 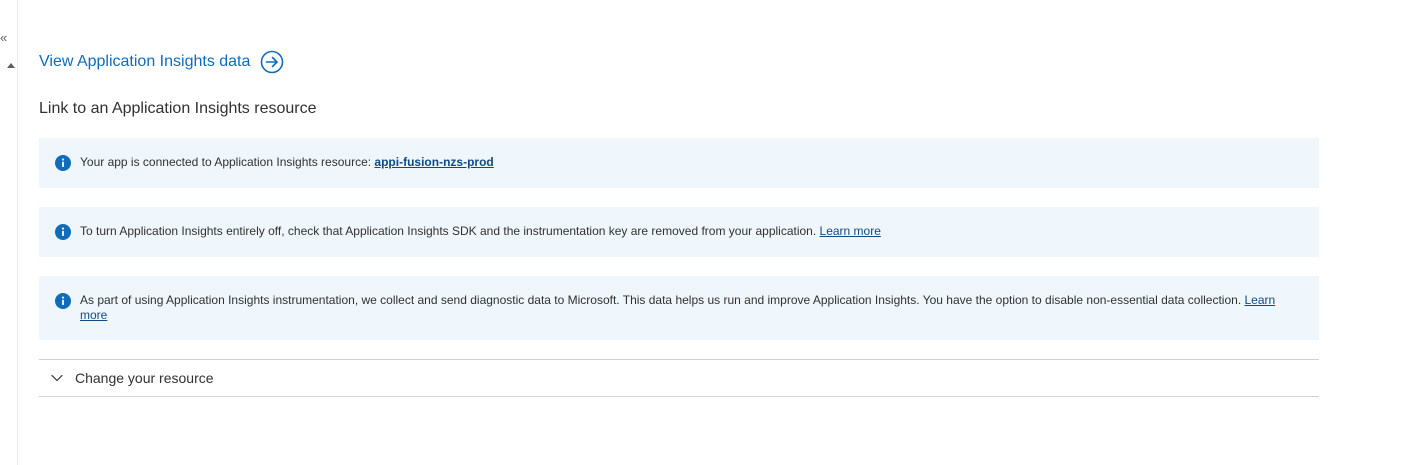 I want to click on view-link-label: View Application Insights data, so click(x=145, y=61).